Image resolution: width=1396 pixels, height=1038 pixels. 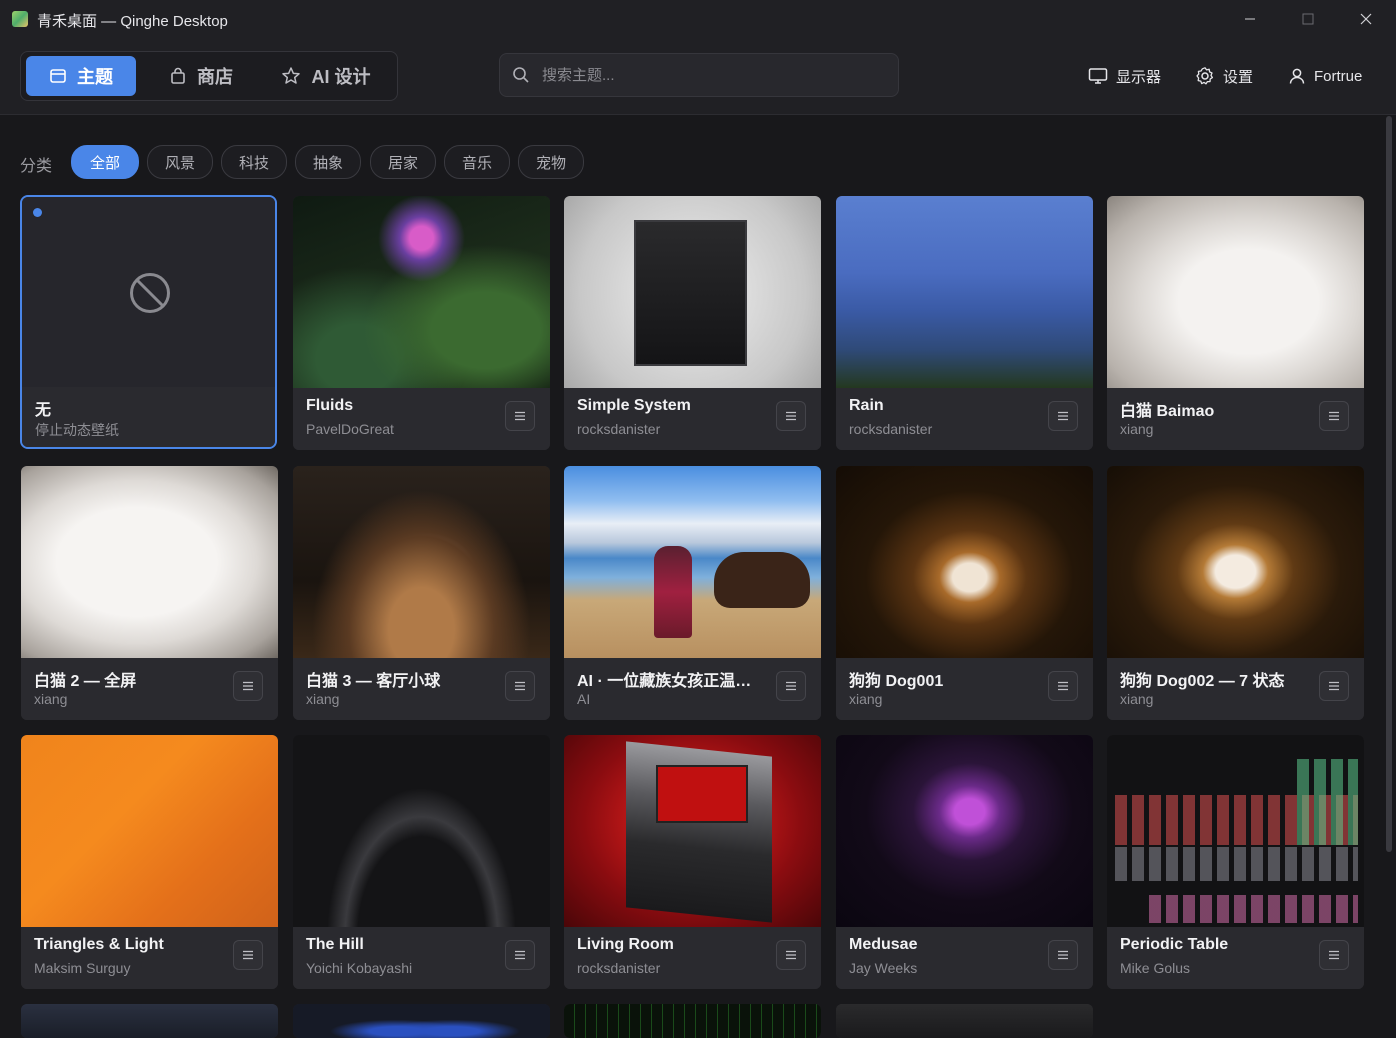 What do you see at coordinates (403, 162) in the screenshot?
I see `category-chip-home: 居家` at bounding box center [403, 162].